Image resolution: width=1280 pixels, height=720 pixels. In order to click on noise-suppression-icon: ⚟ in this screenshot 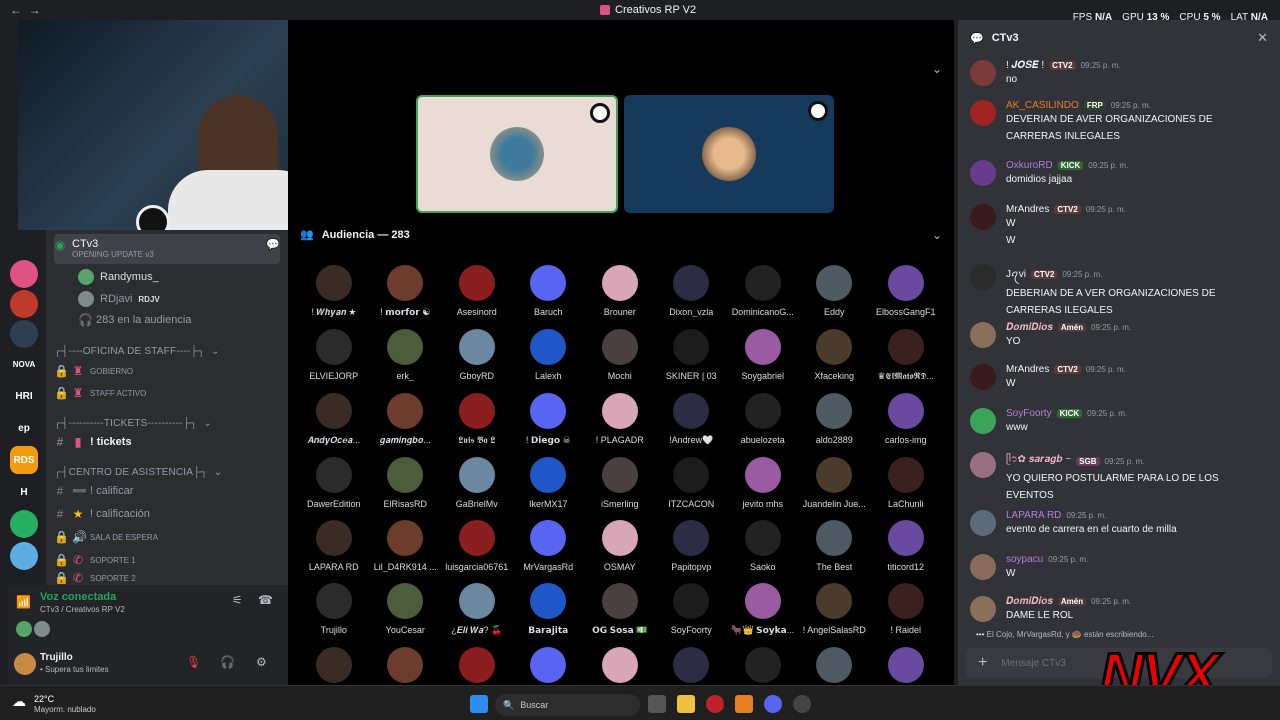, I will do `click(237, 600)`.